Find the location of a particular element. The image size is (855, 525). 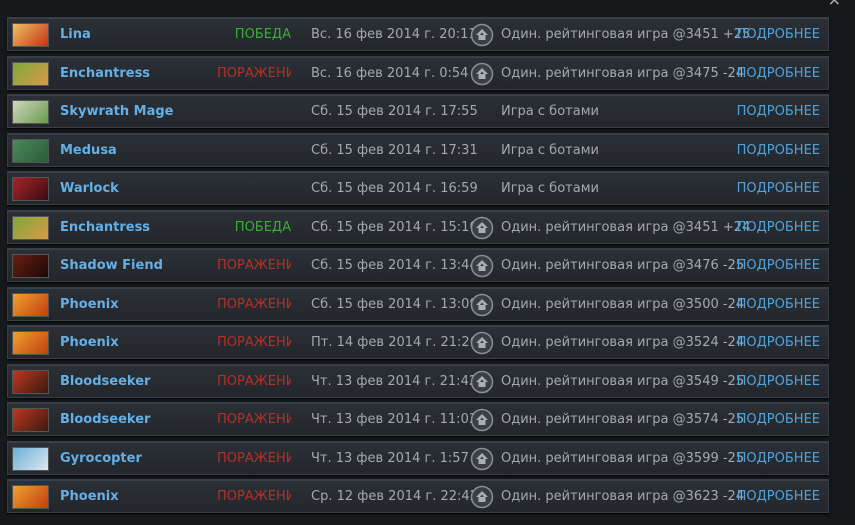

hero-name: Gyrocopter is located at coordinates (101, 459).